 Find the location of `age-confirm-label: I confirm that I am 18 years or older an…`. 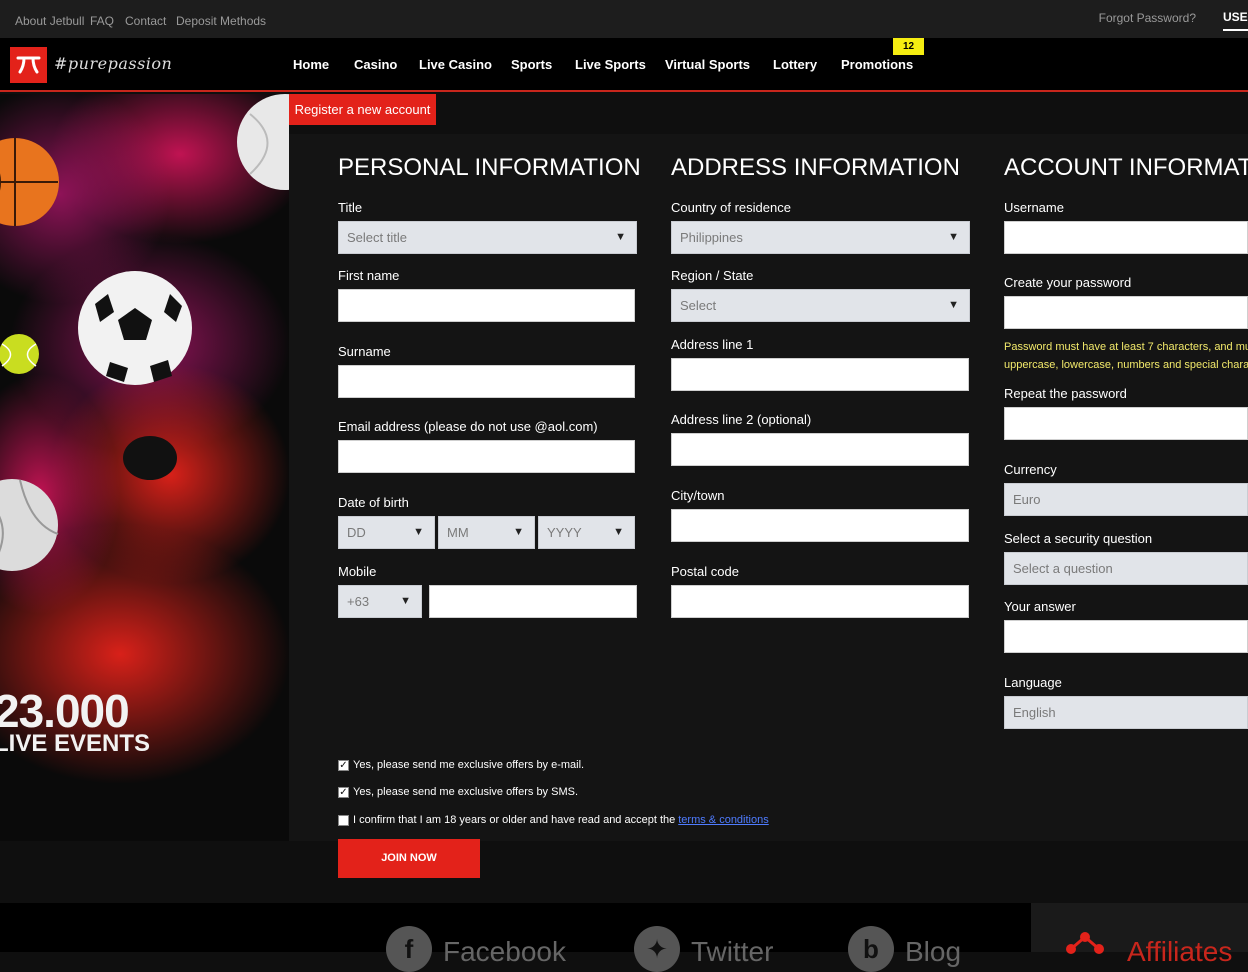

age-confirm-label: I confirm that I am 18 years or older an… is located at coordinates (514, 820).